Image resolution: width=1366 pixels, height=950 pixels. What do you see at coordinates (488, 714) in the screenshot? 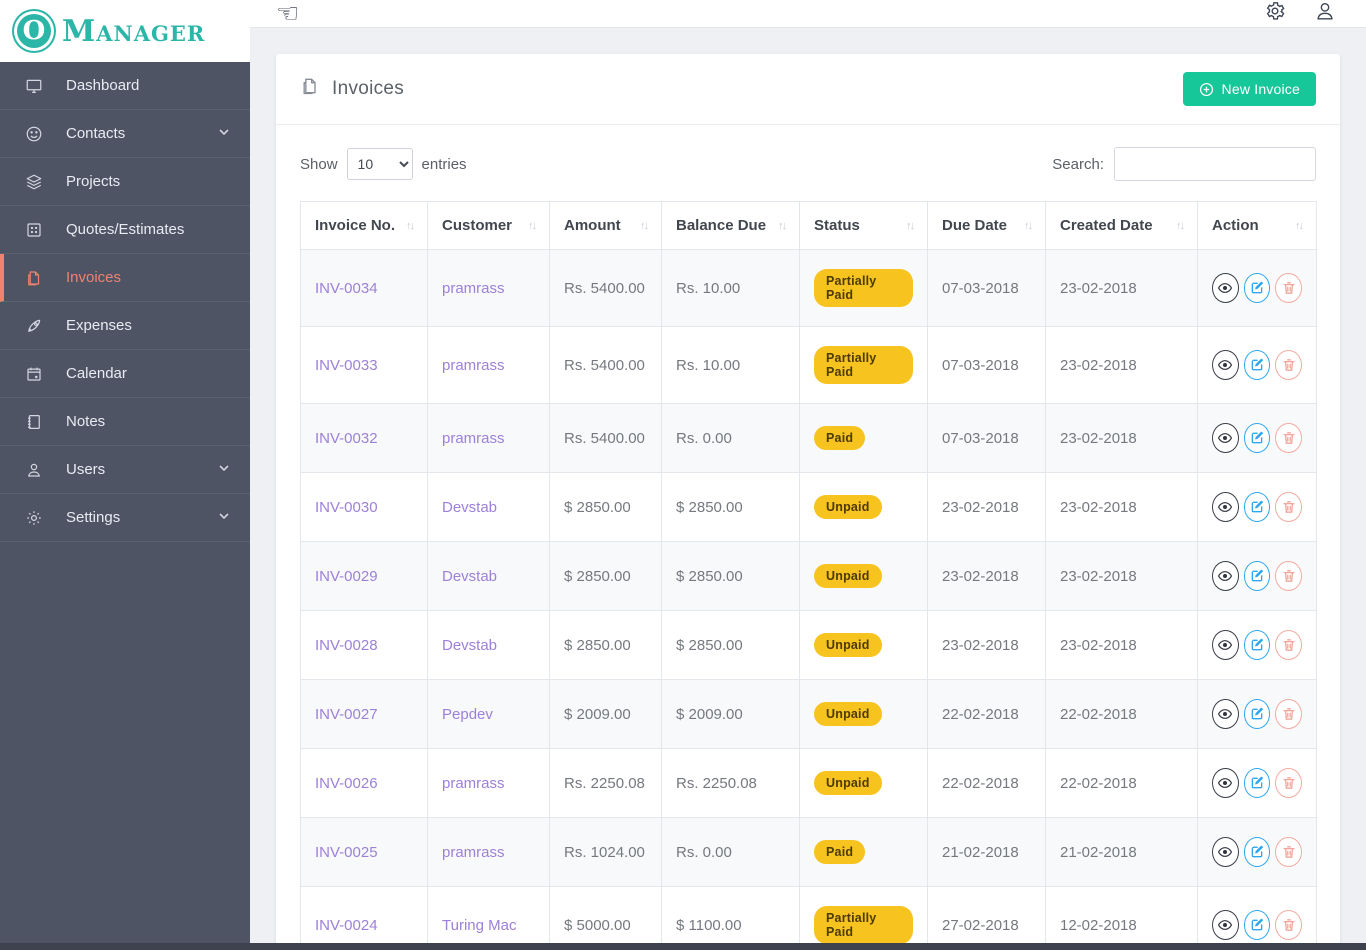
I see `customer-link: Pepdev` at bounding box center [488, 714].